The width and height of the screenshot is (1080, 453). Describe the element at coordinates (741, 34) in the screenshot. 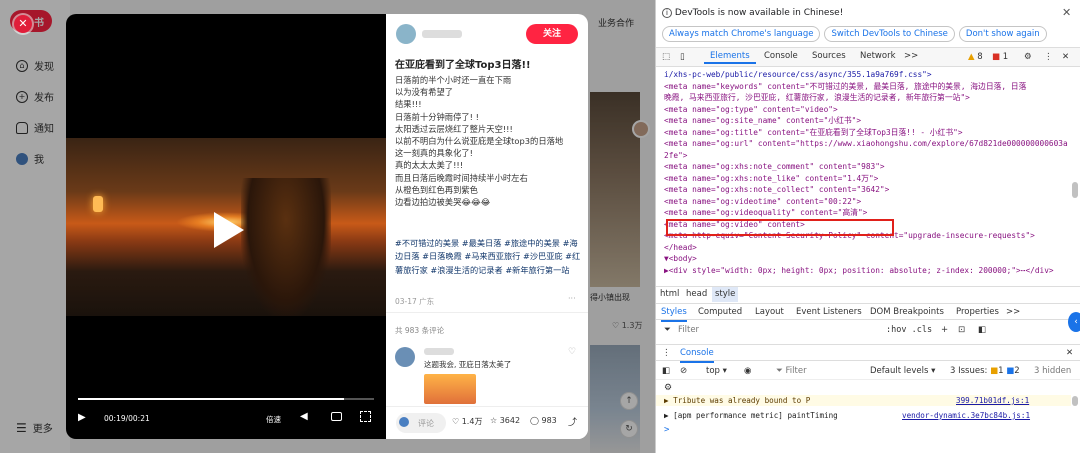

I see `match-language-button: Always match Chrome's language` at that location.